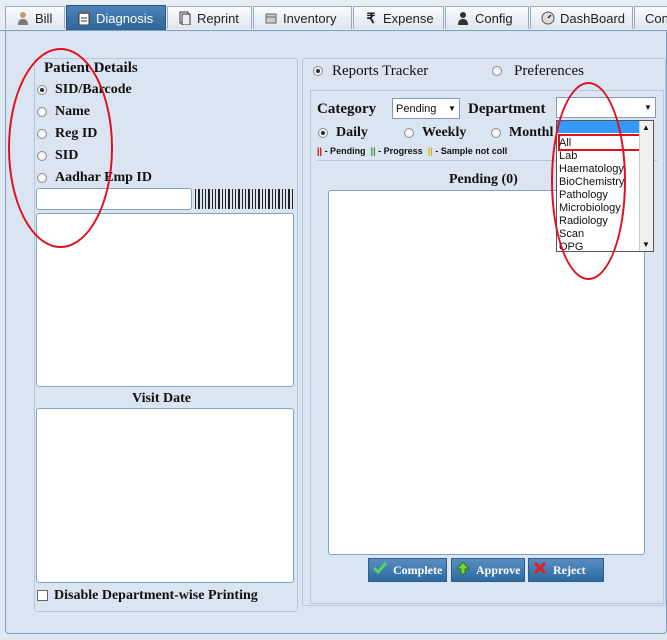 This screenshot has width=667, height=640. I want to click on department-label: Department, so click(507, 109).